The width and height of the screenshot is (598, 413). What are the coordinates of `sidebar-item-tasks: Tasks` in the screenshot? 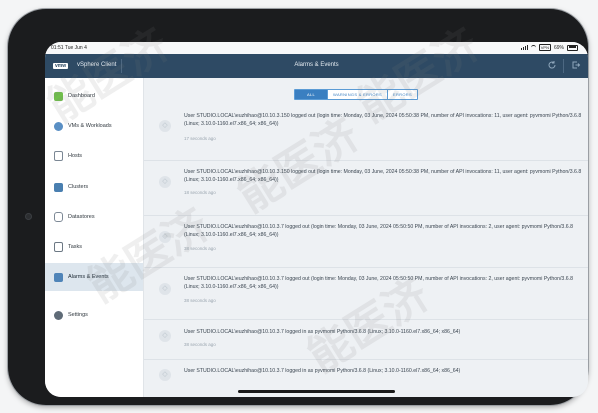 It's located at (94, 247).